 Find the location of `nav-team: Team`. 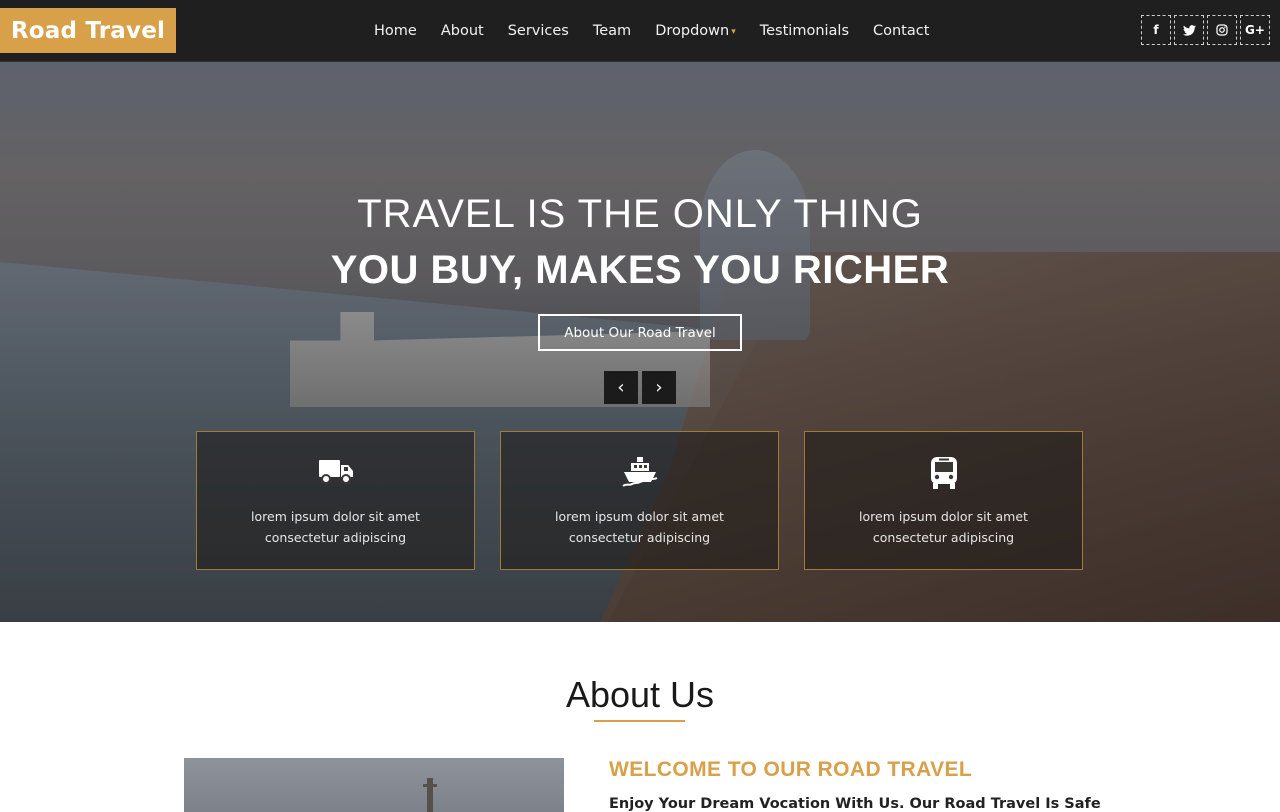

nav-team: Team is located at coordinates (612, 31).